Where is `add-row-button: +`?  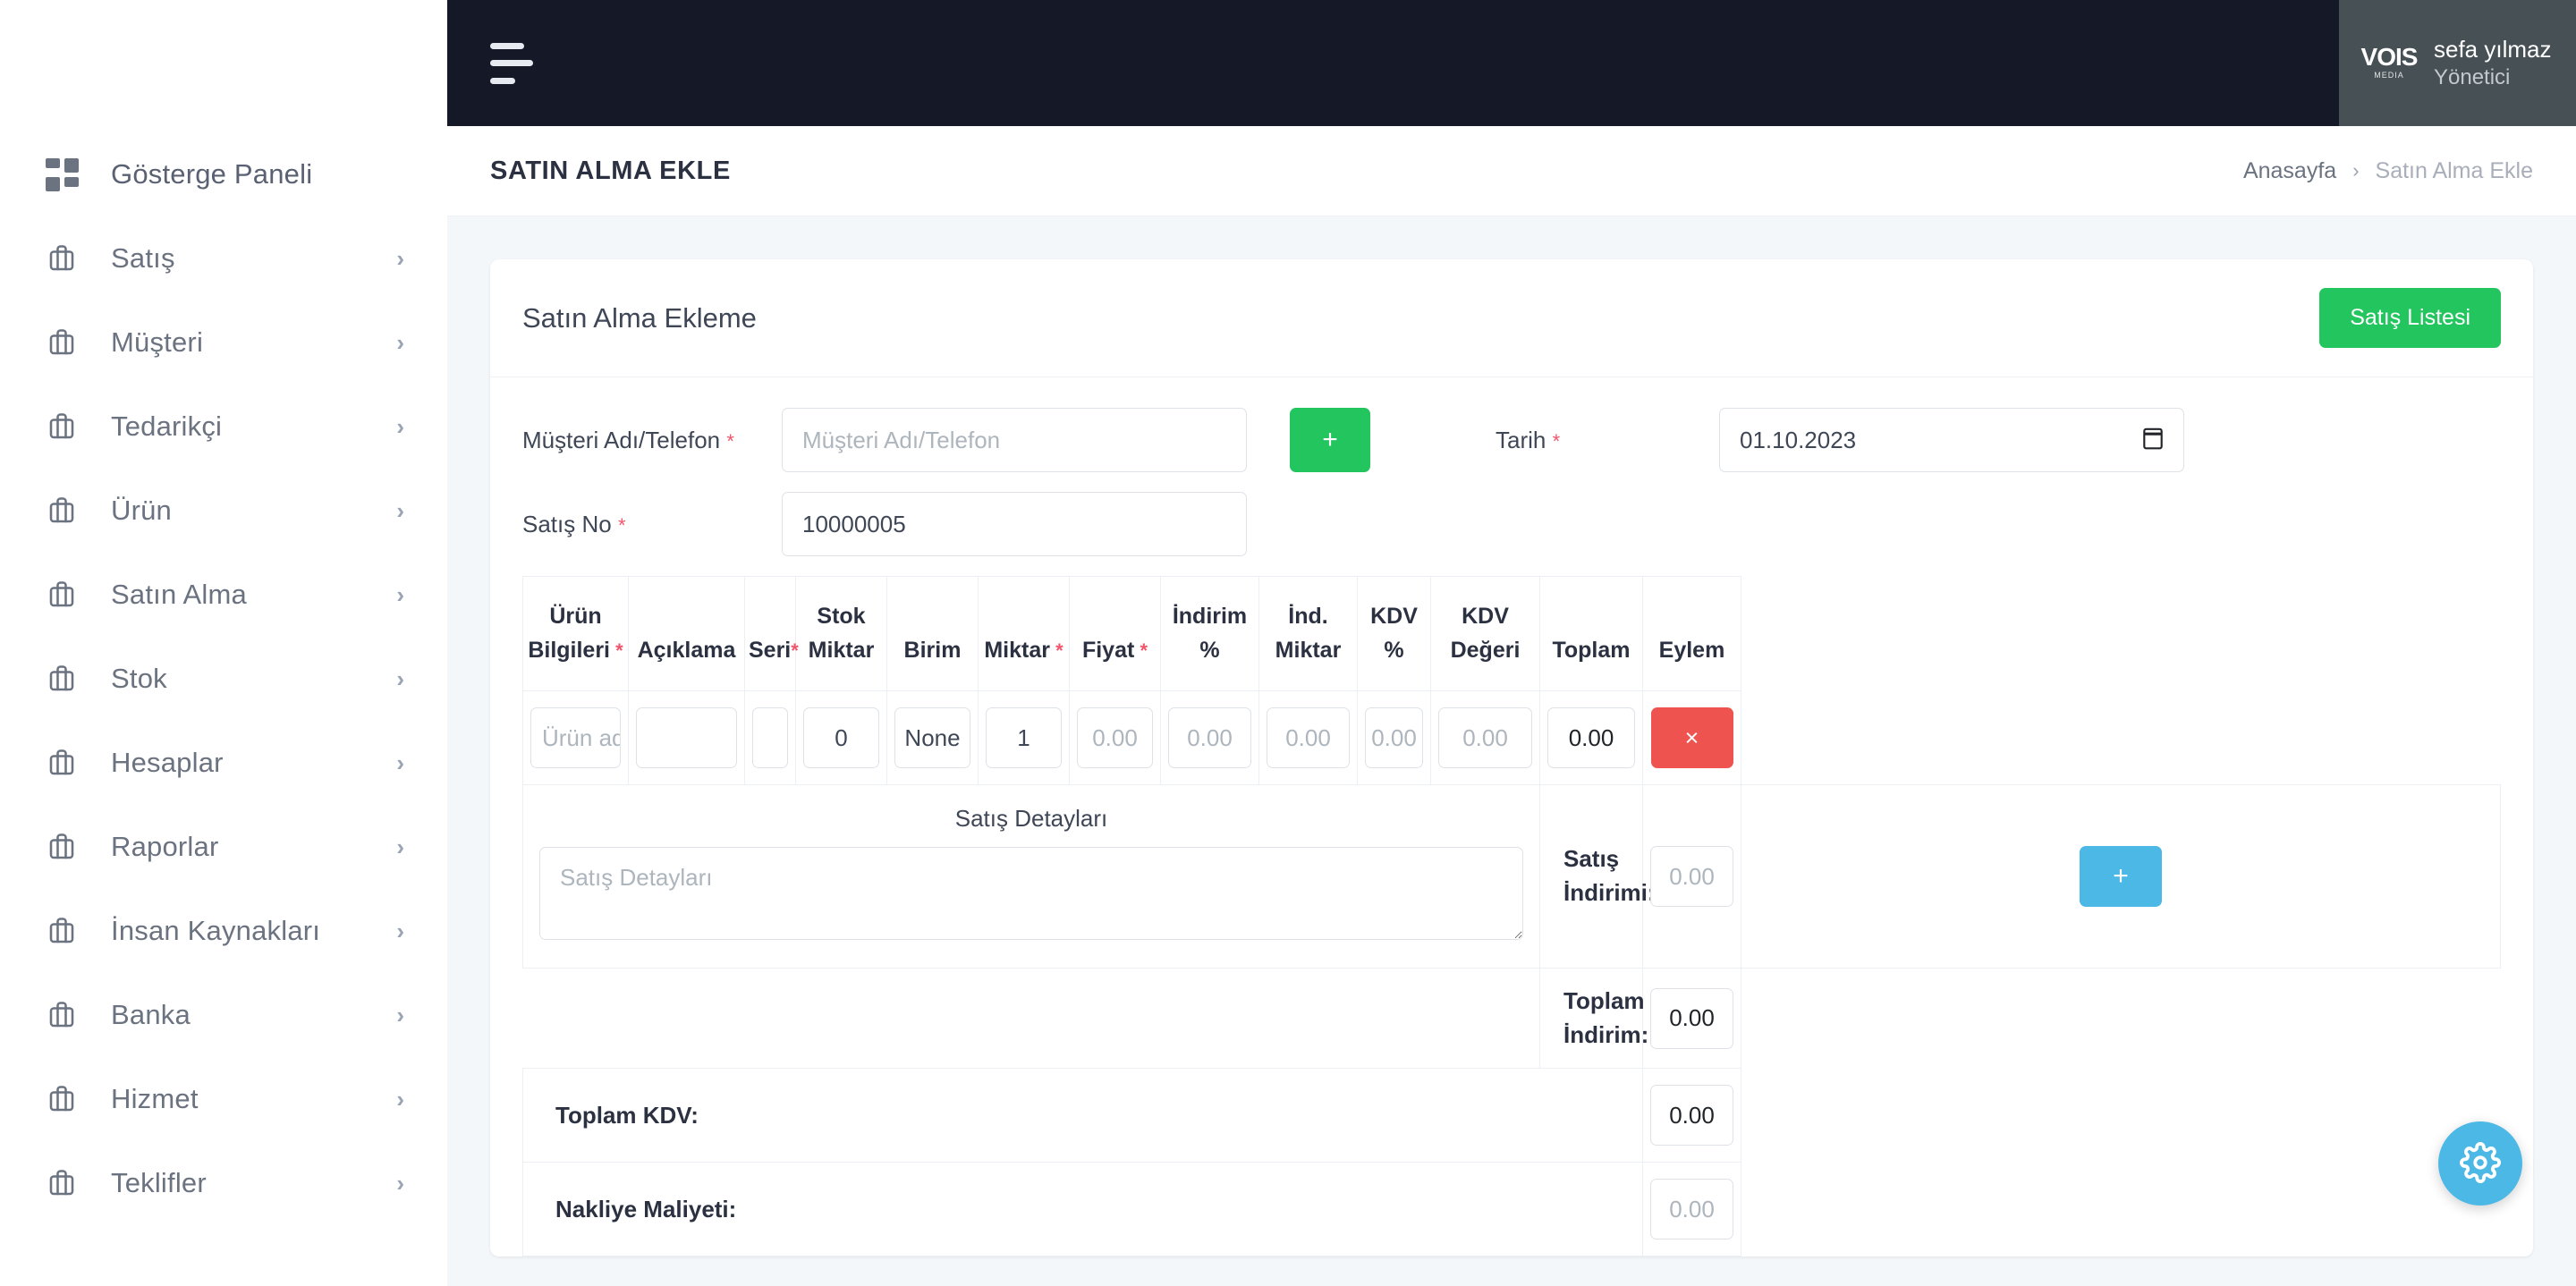
add-row-button: + is located at coordinates (2121, 876).